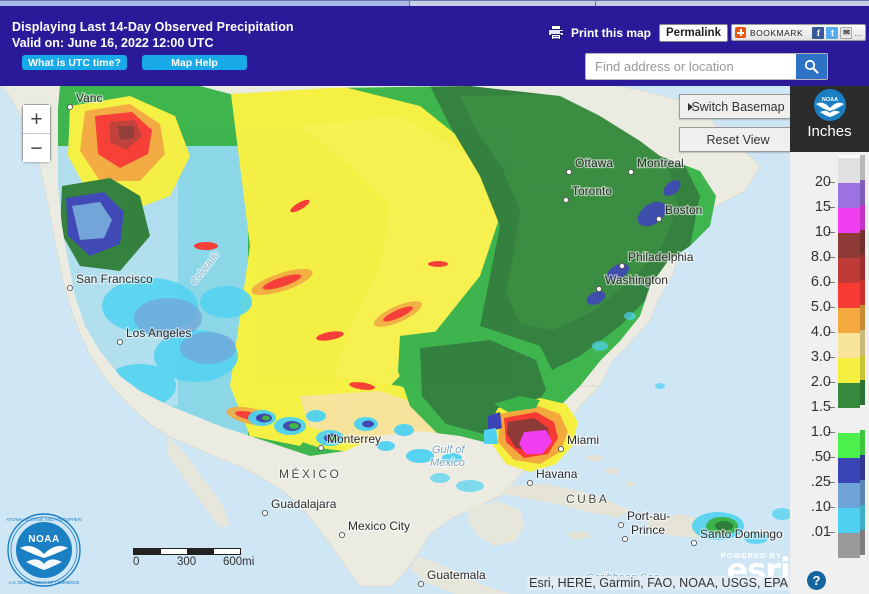 This screenshot has height=594, width=869. Describe the element at coordinates (692, 66) in the screenshot. I see `search-input` at that location.